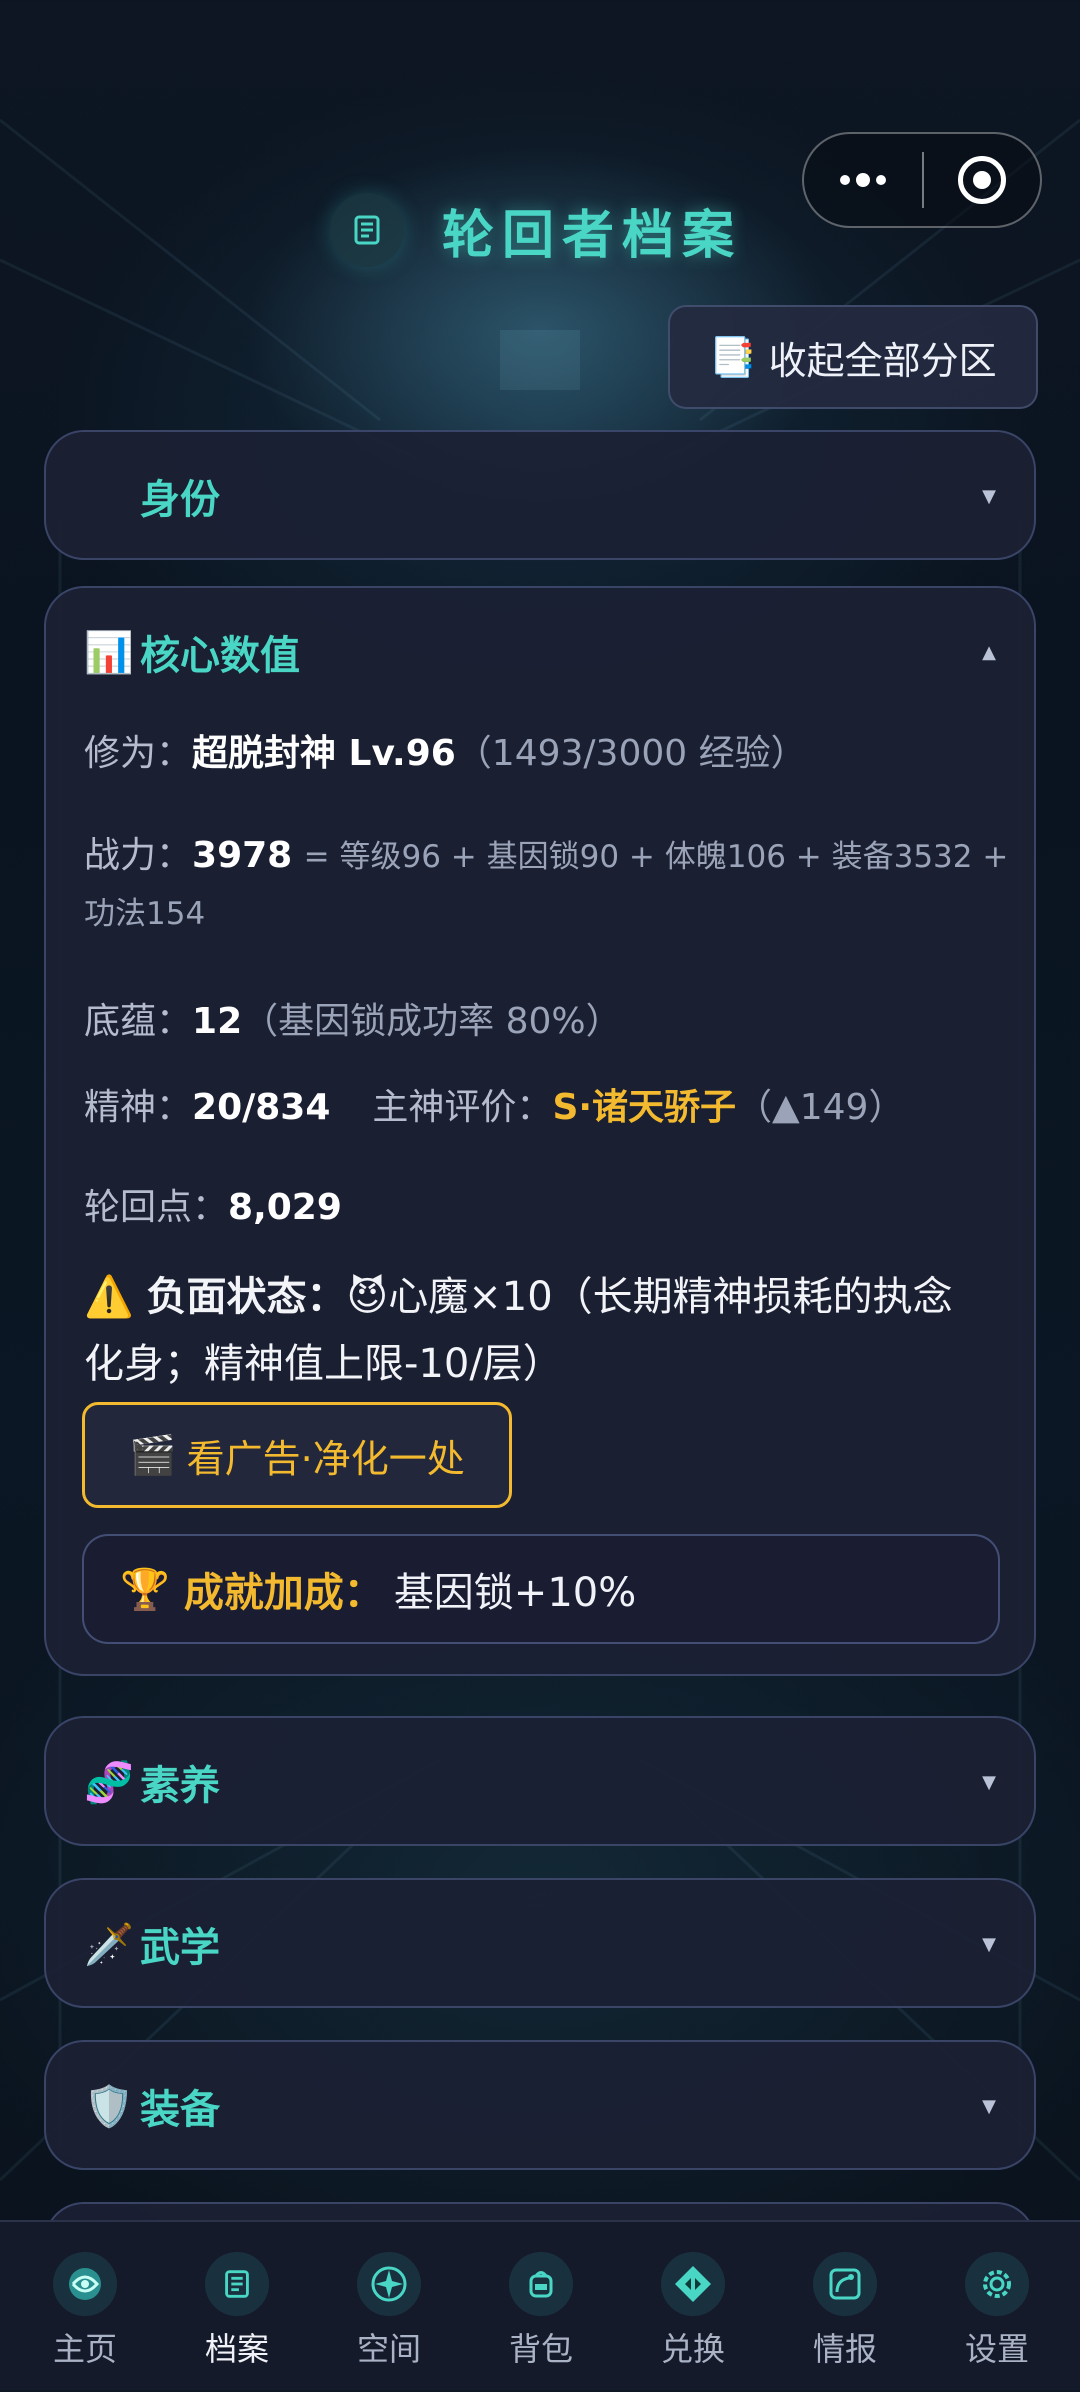  What do you see at coordinates (644, 1107) in the screenshot?
I see `rating-value: S·诸天骄子` at bounding box center [644, 1107].